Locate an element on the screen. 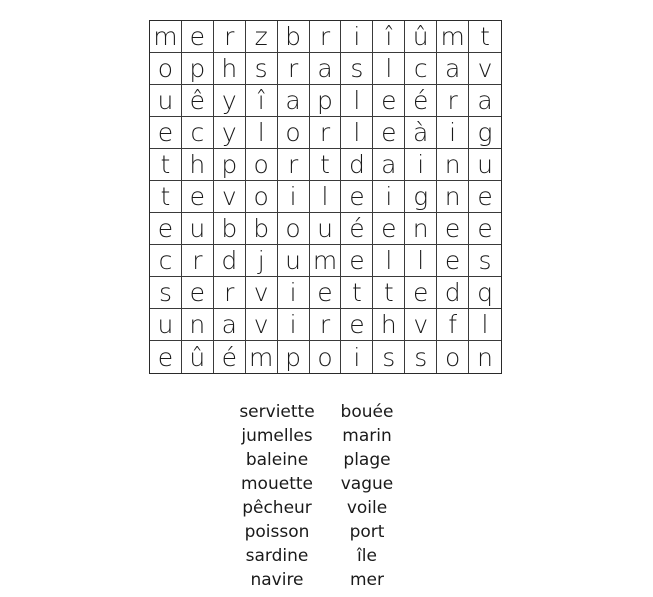 The width and height of the screenshot is (653, 597). grid-cell: q is located at coordinates (485, 293).